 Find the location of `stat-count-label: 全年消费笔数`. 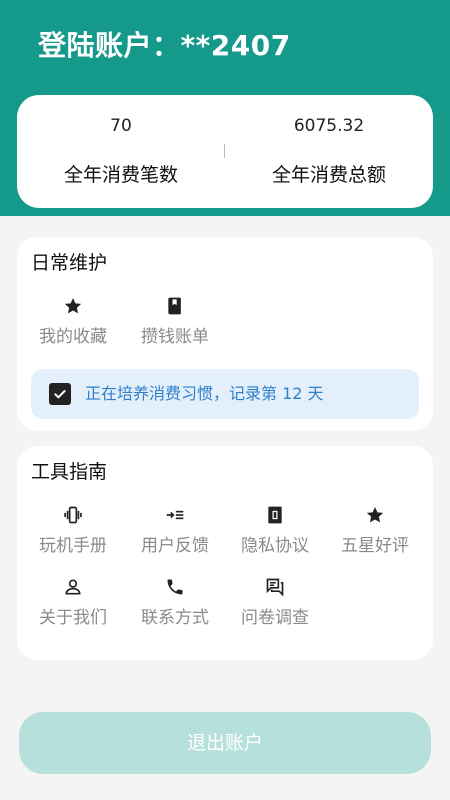

stat-count-label: 全年消费笔数 is located at coordinates (120, 175).